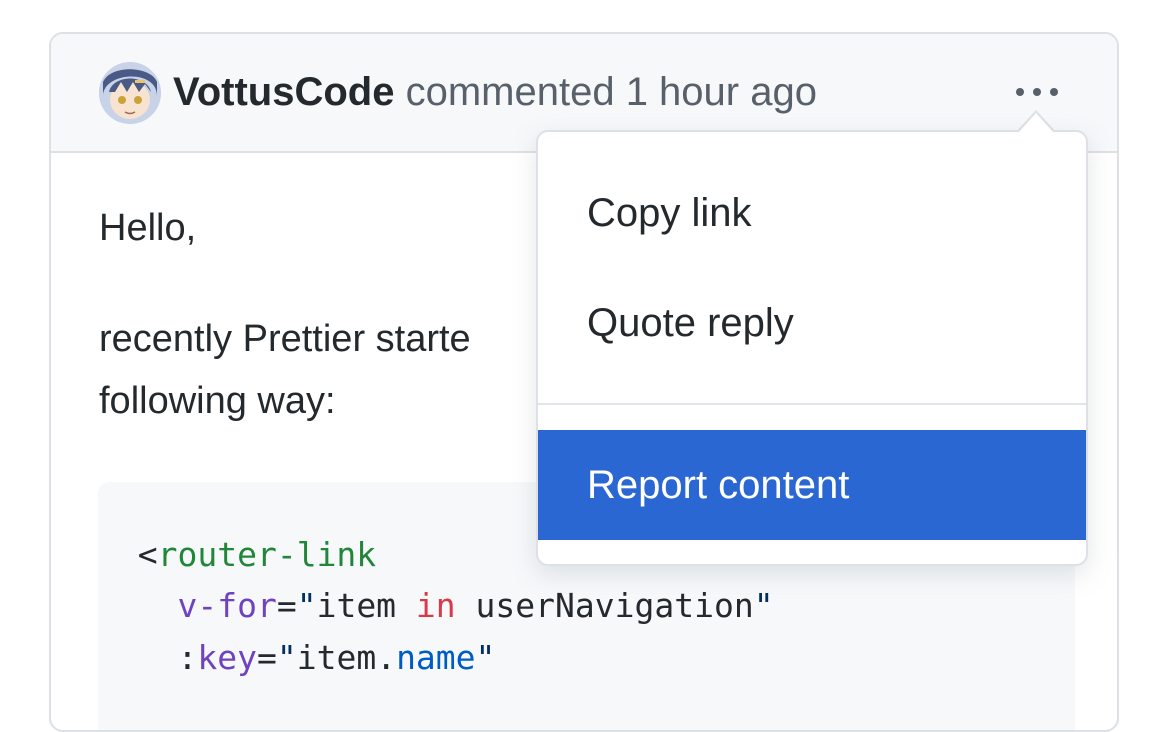 This screenshot has height=732, width=1170. I want to click on comment-greeting: Hello,, so click(148, 228).